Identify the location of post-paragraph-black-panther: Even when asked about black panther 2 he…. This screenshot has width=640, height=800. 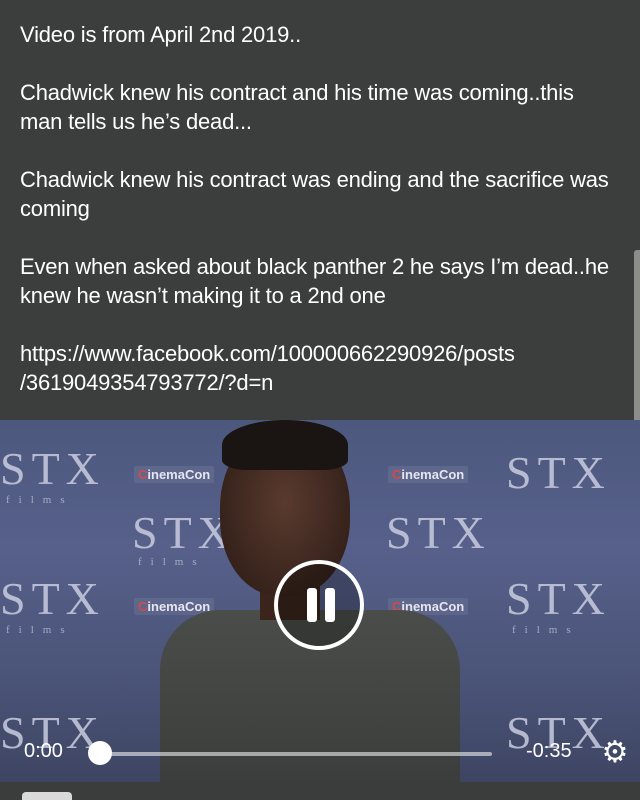
(314, 281).